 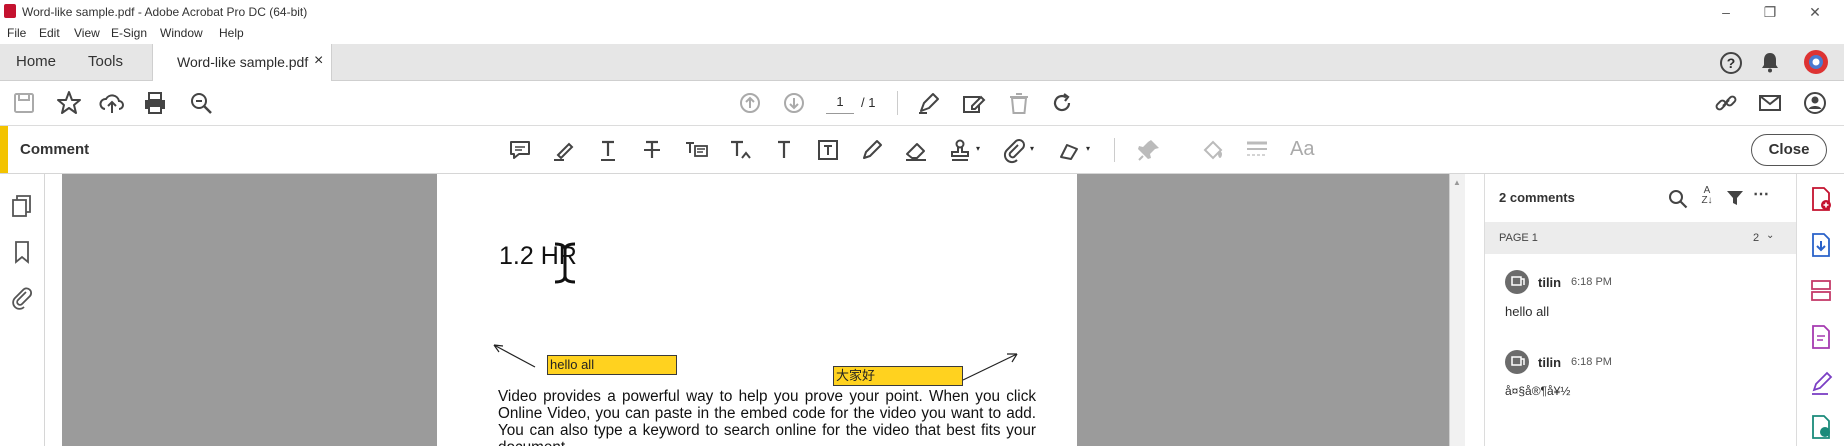 What do you see at coordinates (916, 150) in the screenshot?
I see `eraser-icon` at bounding box center [916, 150].